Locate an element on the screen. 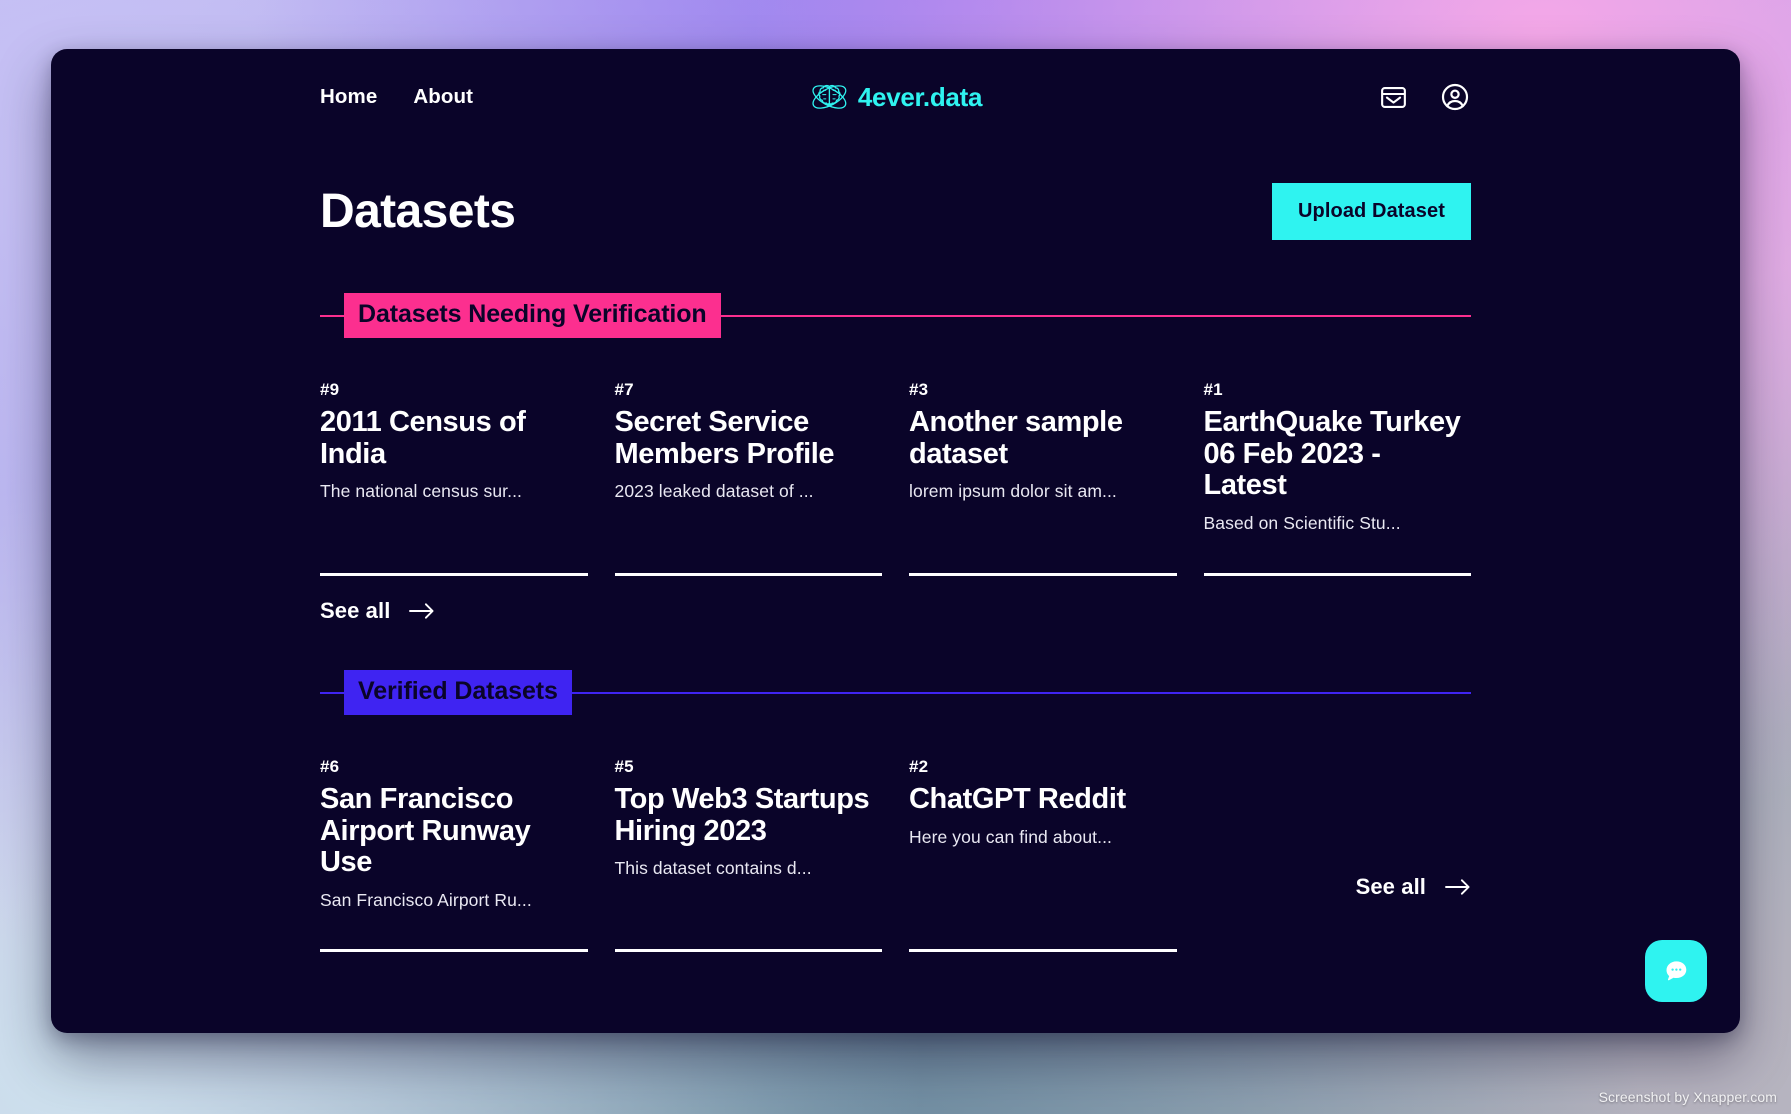 This screenshot has width=1791, height=1114. screenshot-watermark: Screenshot by Xnapper.com is located at coordinates (1687, 1097).